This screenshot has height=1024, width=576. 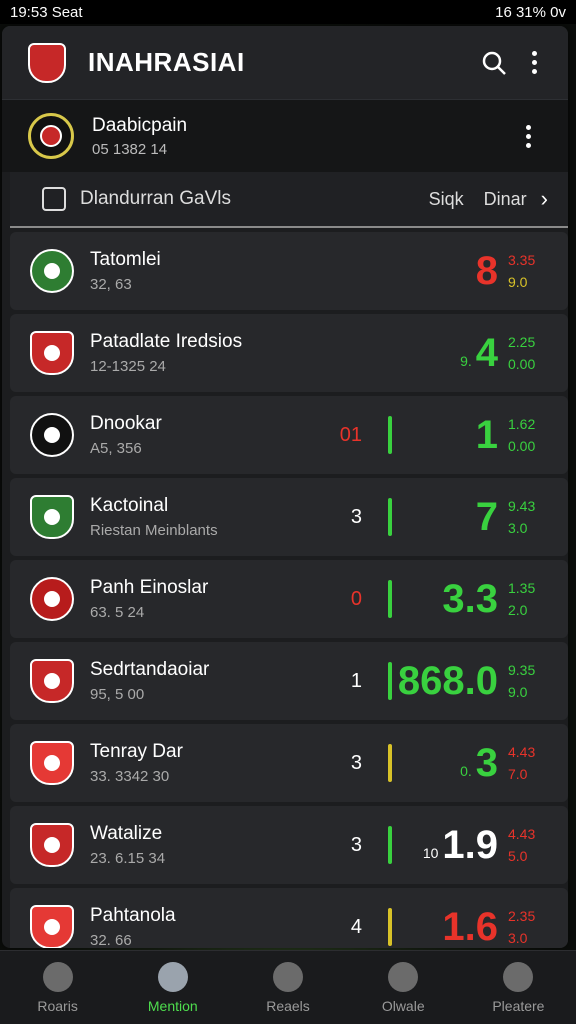 What do you see at coordinates (470, 844) in the screenshot?
I see `score-main: 1.9` at bounding box center [470, 844].